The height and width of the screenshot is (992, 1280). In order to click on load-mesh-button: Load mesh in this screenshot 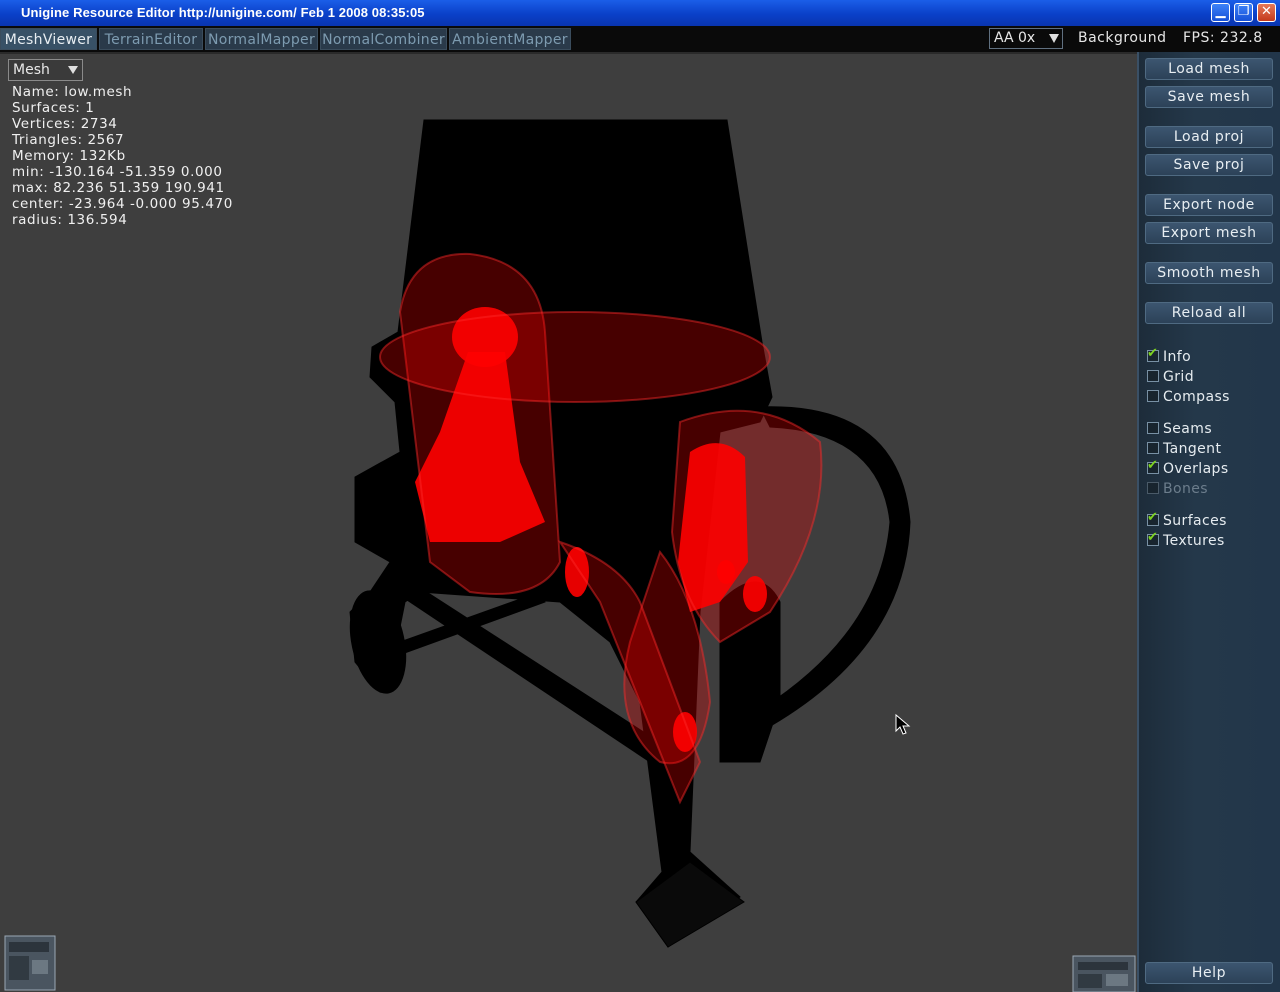, I will do `click(1209, 69)`.